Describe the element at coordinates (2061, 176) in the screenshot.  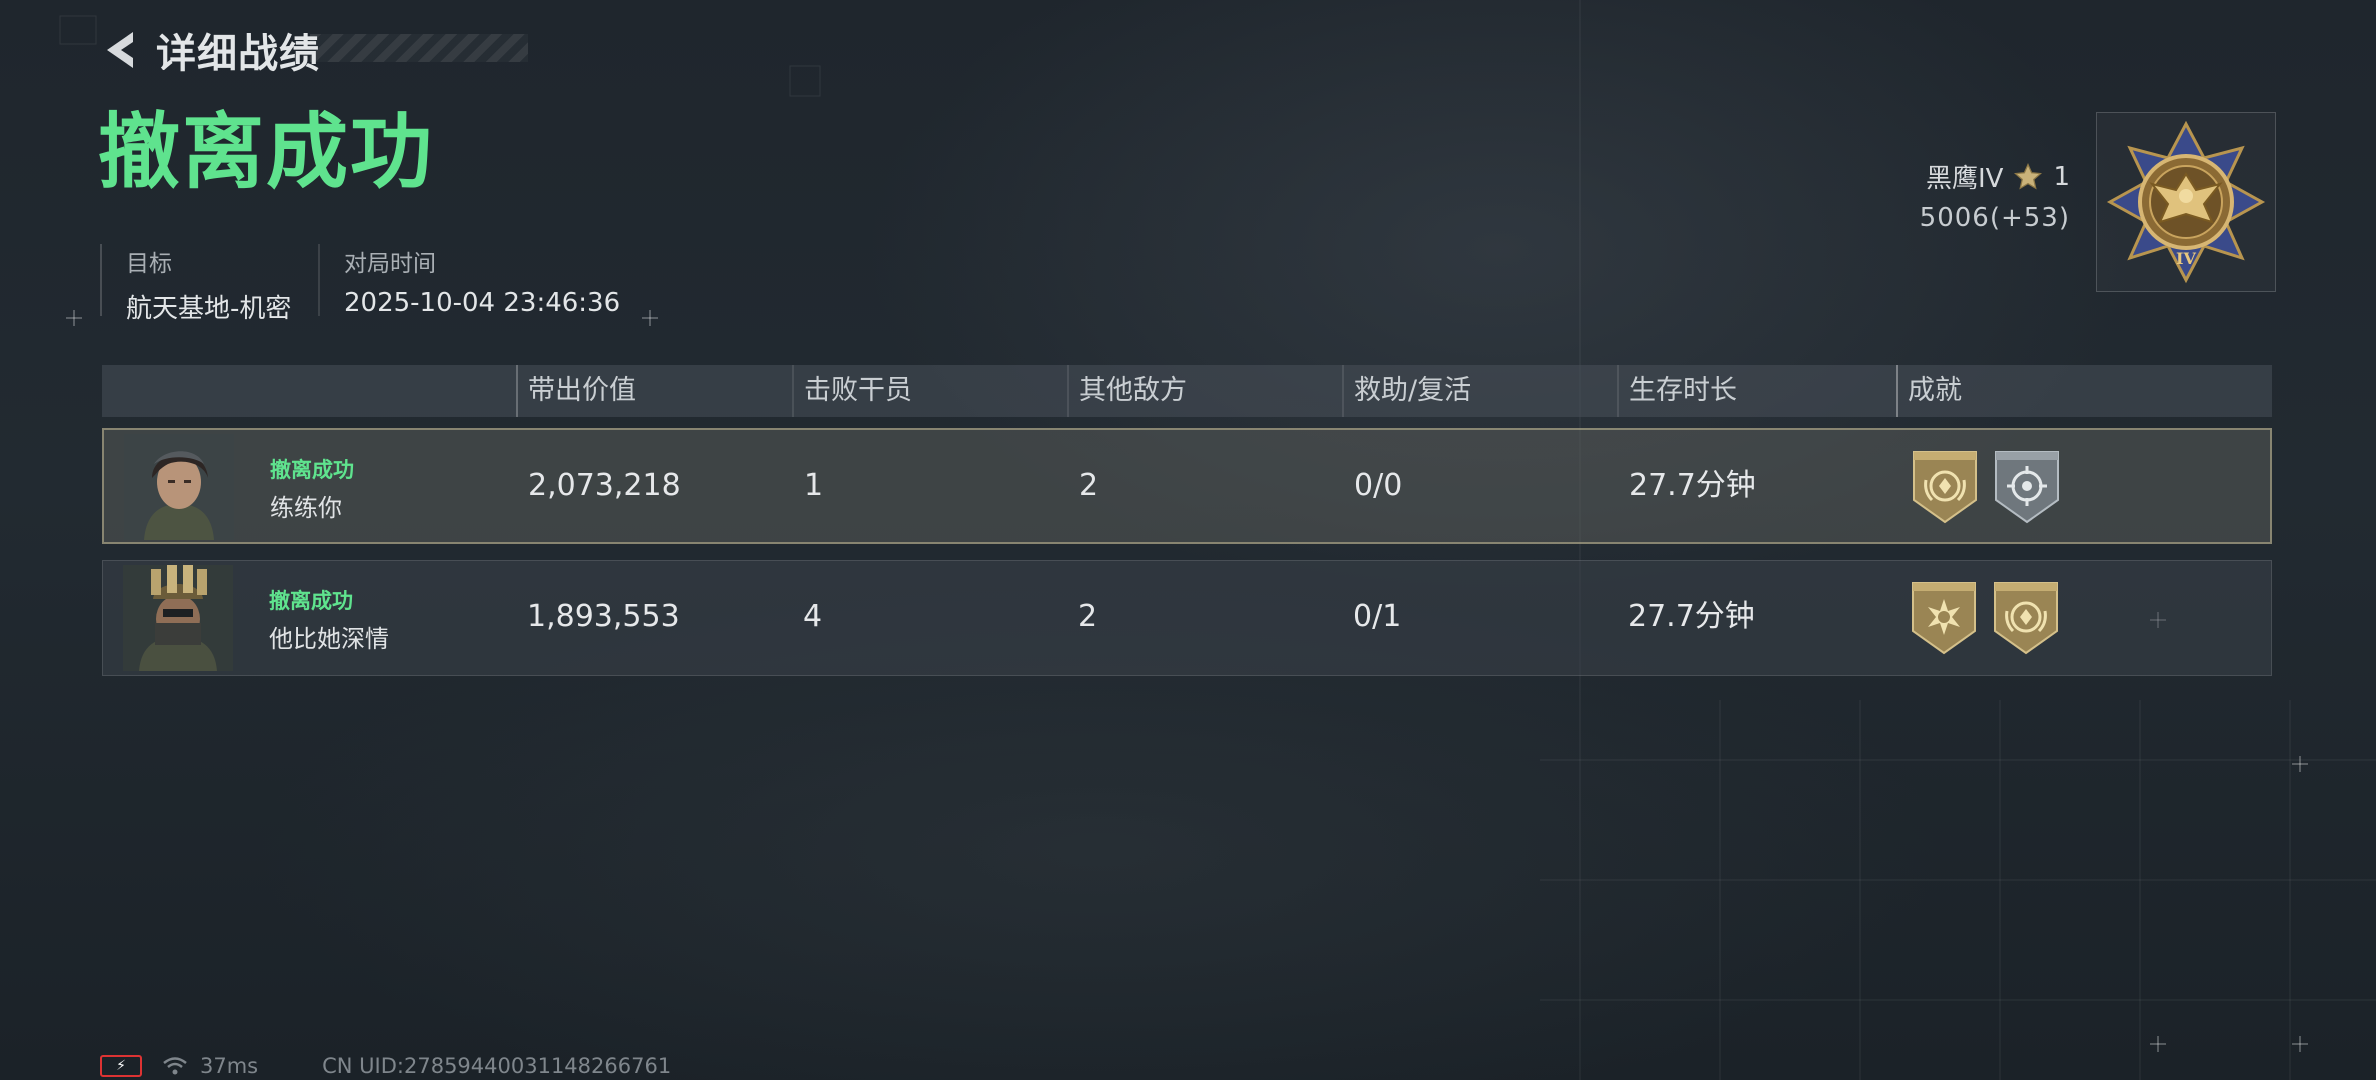
I see `rank-stars: 1` at that location.